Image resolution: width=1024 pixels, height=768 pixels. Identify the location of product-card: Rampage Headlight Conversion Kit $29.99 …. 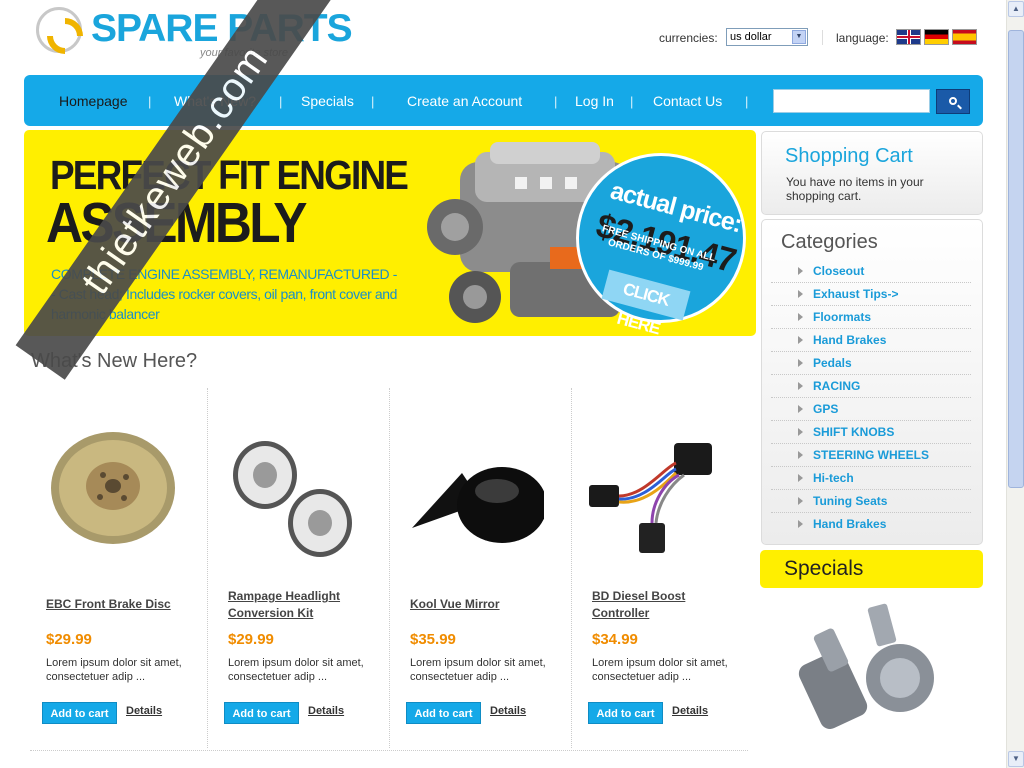
(303, 569).